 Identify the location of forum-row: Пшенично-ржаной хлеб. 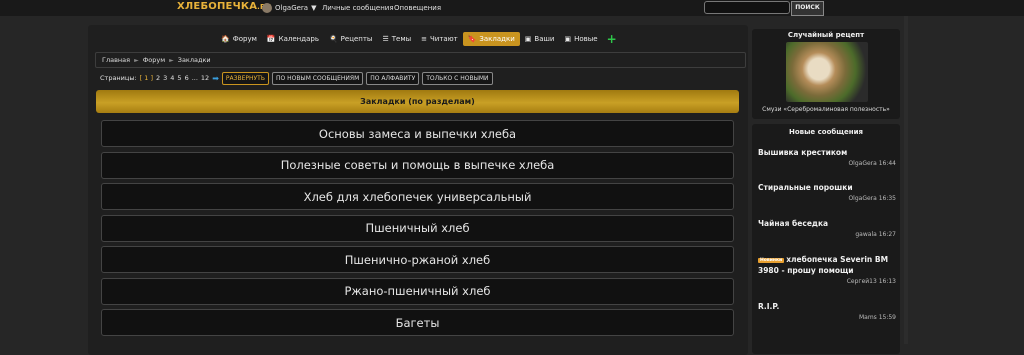
(417, 259).